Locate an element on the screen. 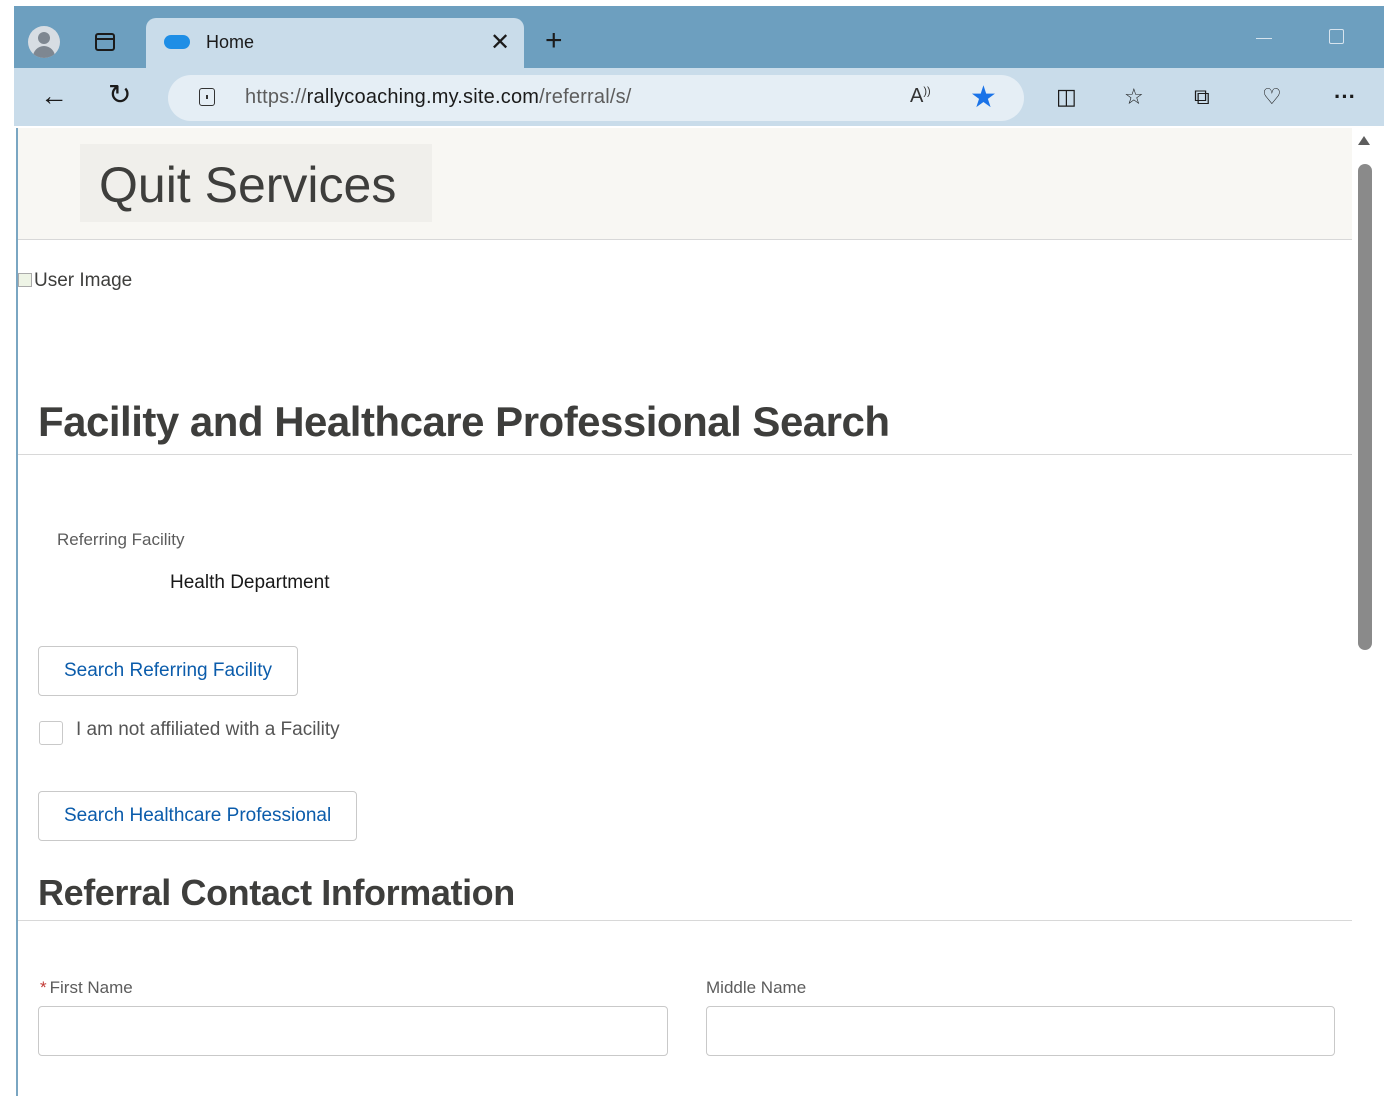 This screenshot has width=1384, height=1096. required-marker: * is located at coordinates (43, 987).